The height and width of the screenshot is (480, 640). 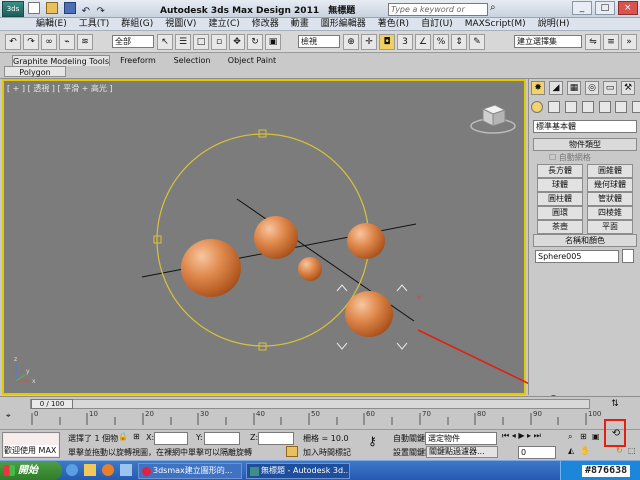 I want to click on pan-icon: ✋, so click(x=585, y=451).